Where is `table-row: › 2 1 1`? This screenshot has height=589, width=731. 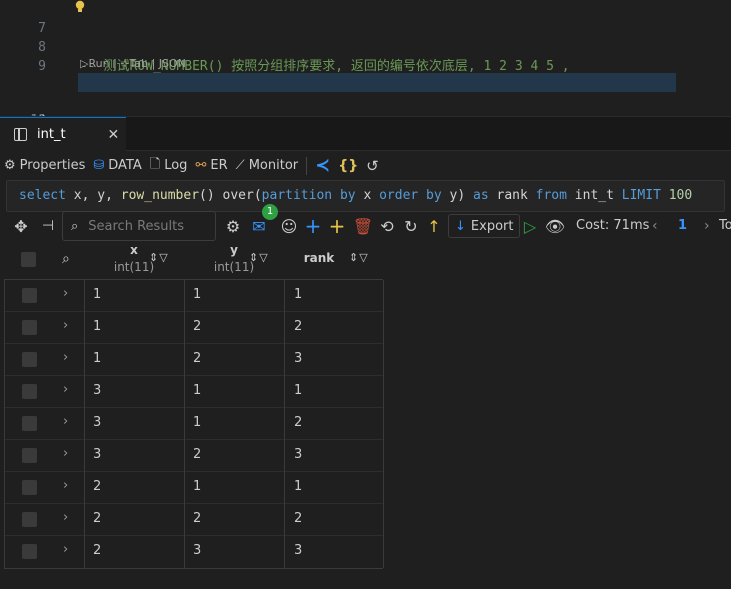
table-row: › 2 1 1 is located at coordinates (194, 488).